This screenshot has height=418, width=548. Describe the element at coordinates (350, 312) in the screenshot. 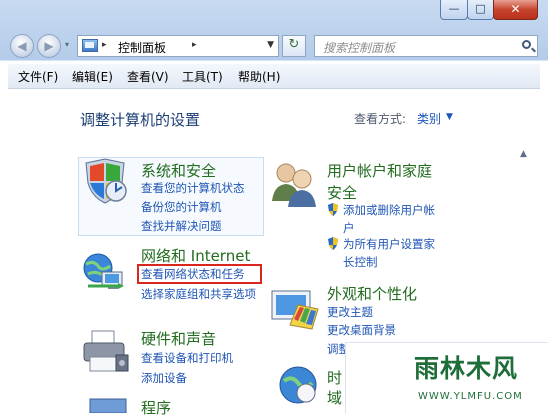

I see `task-change-theme: 更改主题` at that location.